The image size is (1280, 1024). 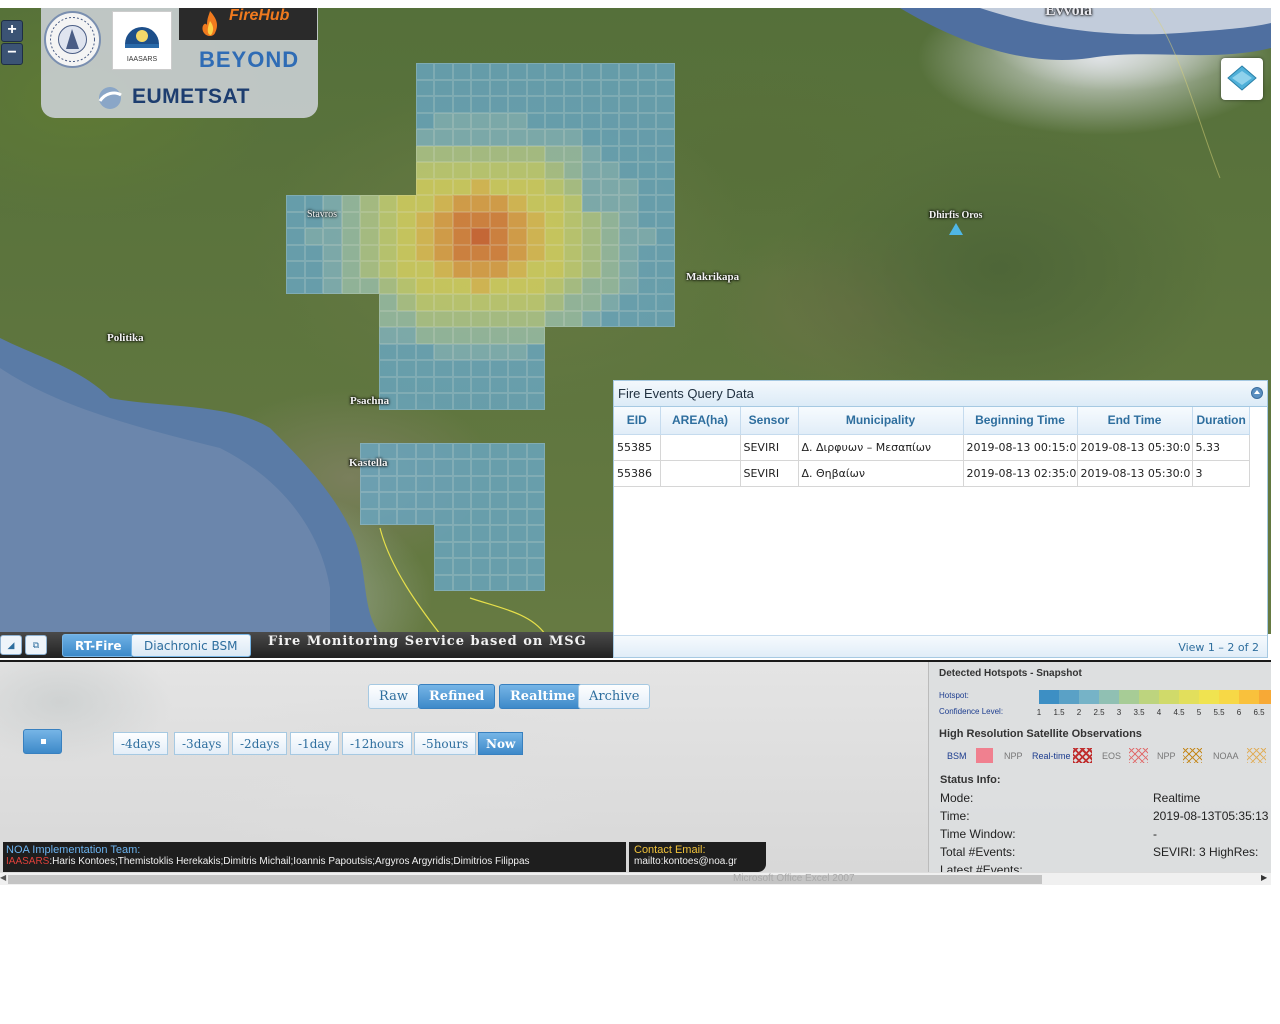 What do you see at coordinates (769, 421) in the screenshot?
I see `column-header-sensor: Sensor` at bounding box center [769, 421].